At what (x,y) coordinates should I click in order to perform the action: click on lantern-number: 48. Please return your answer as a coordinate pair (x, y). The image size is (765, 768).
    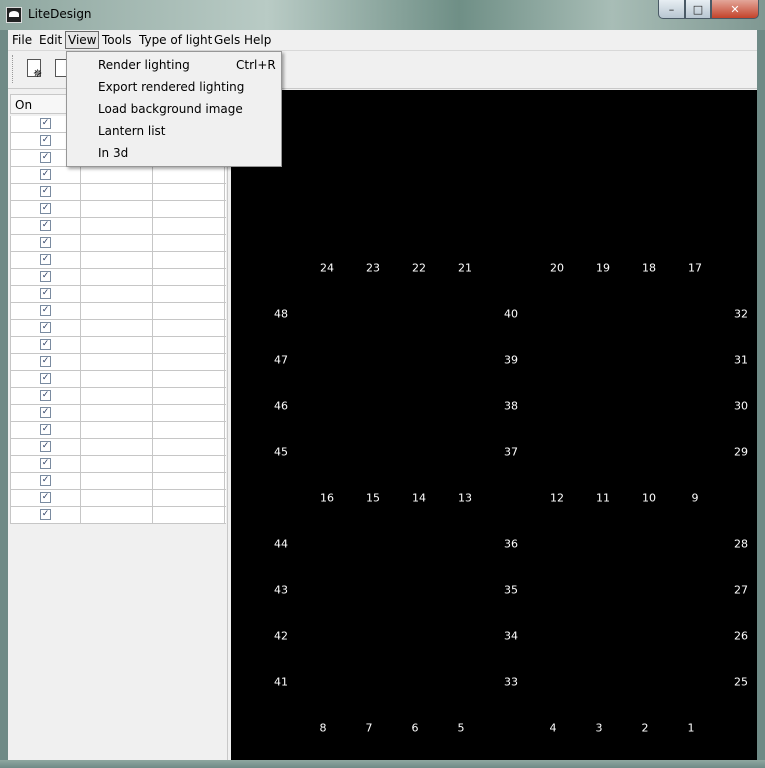
    Looking at the image, I should click on (281, 314).